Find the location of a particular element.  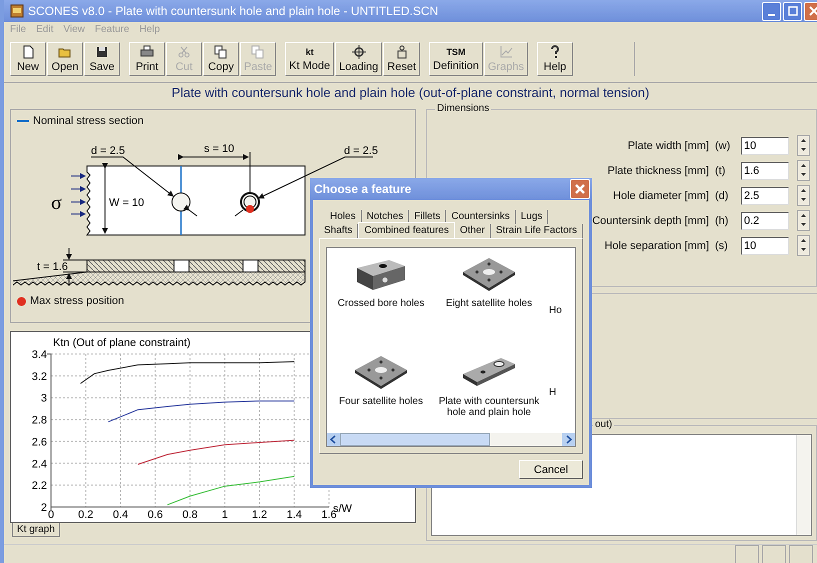

feature-tab: Combined features is located at coordinates (406, 230).